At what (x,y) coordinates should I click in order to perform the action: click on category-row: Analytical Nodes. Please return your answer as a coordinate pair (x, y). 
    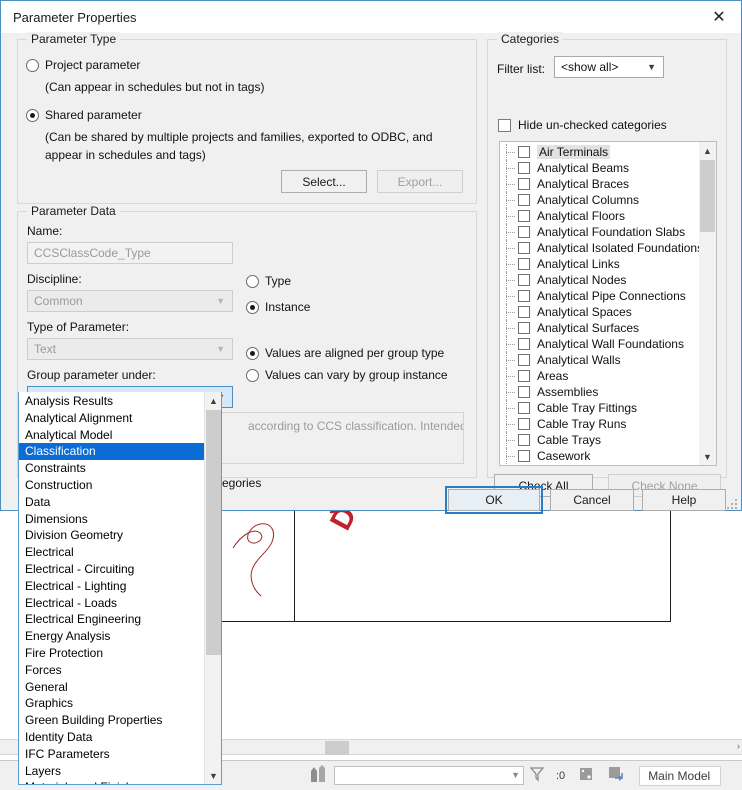
    Looking at the image, I should click on (599, 280).